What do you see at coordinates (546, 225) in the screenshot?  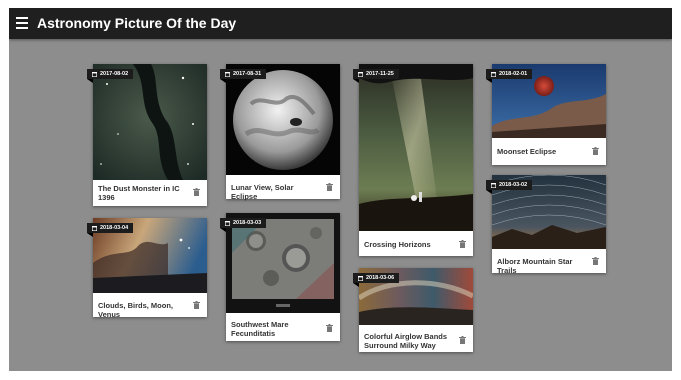 I see `apod-card: 2018-03-02 Alborz Mountain Star Trails` at bounding box center [546, 225].